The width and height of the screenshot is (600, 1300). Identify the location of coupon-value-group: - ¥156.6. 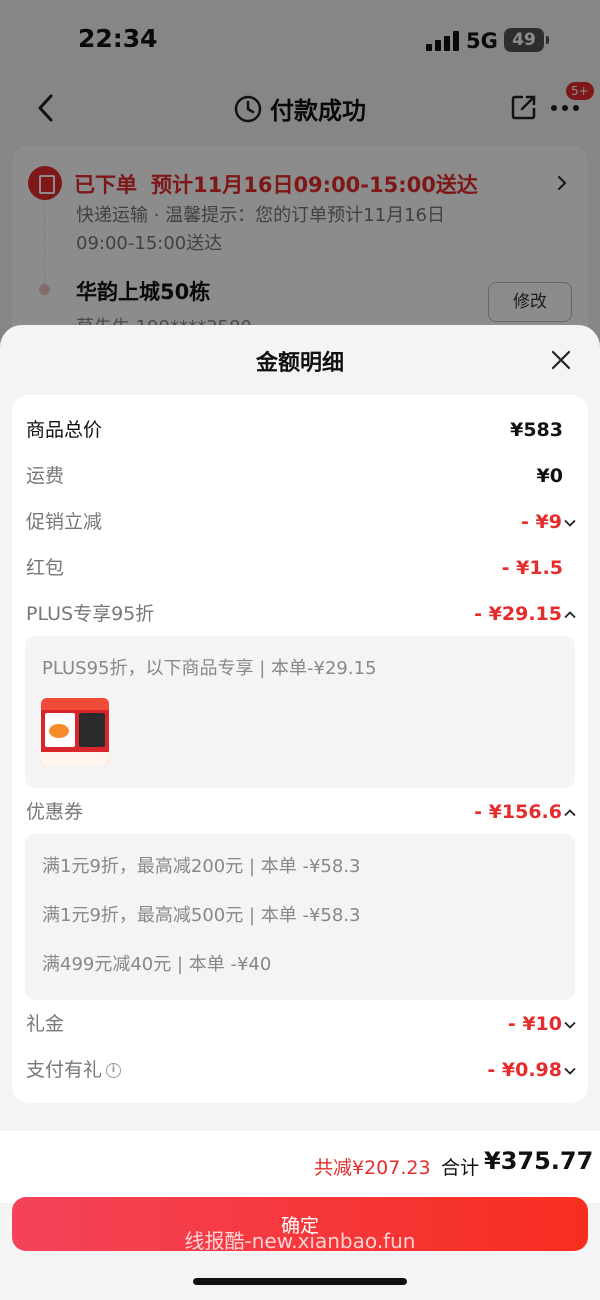
(525, 812).